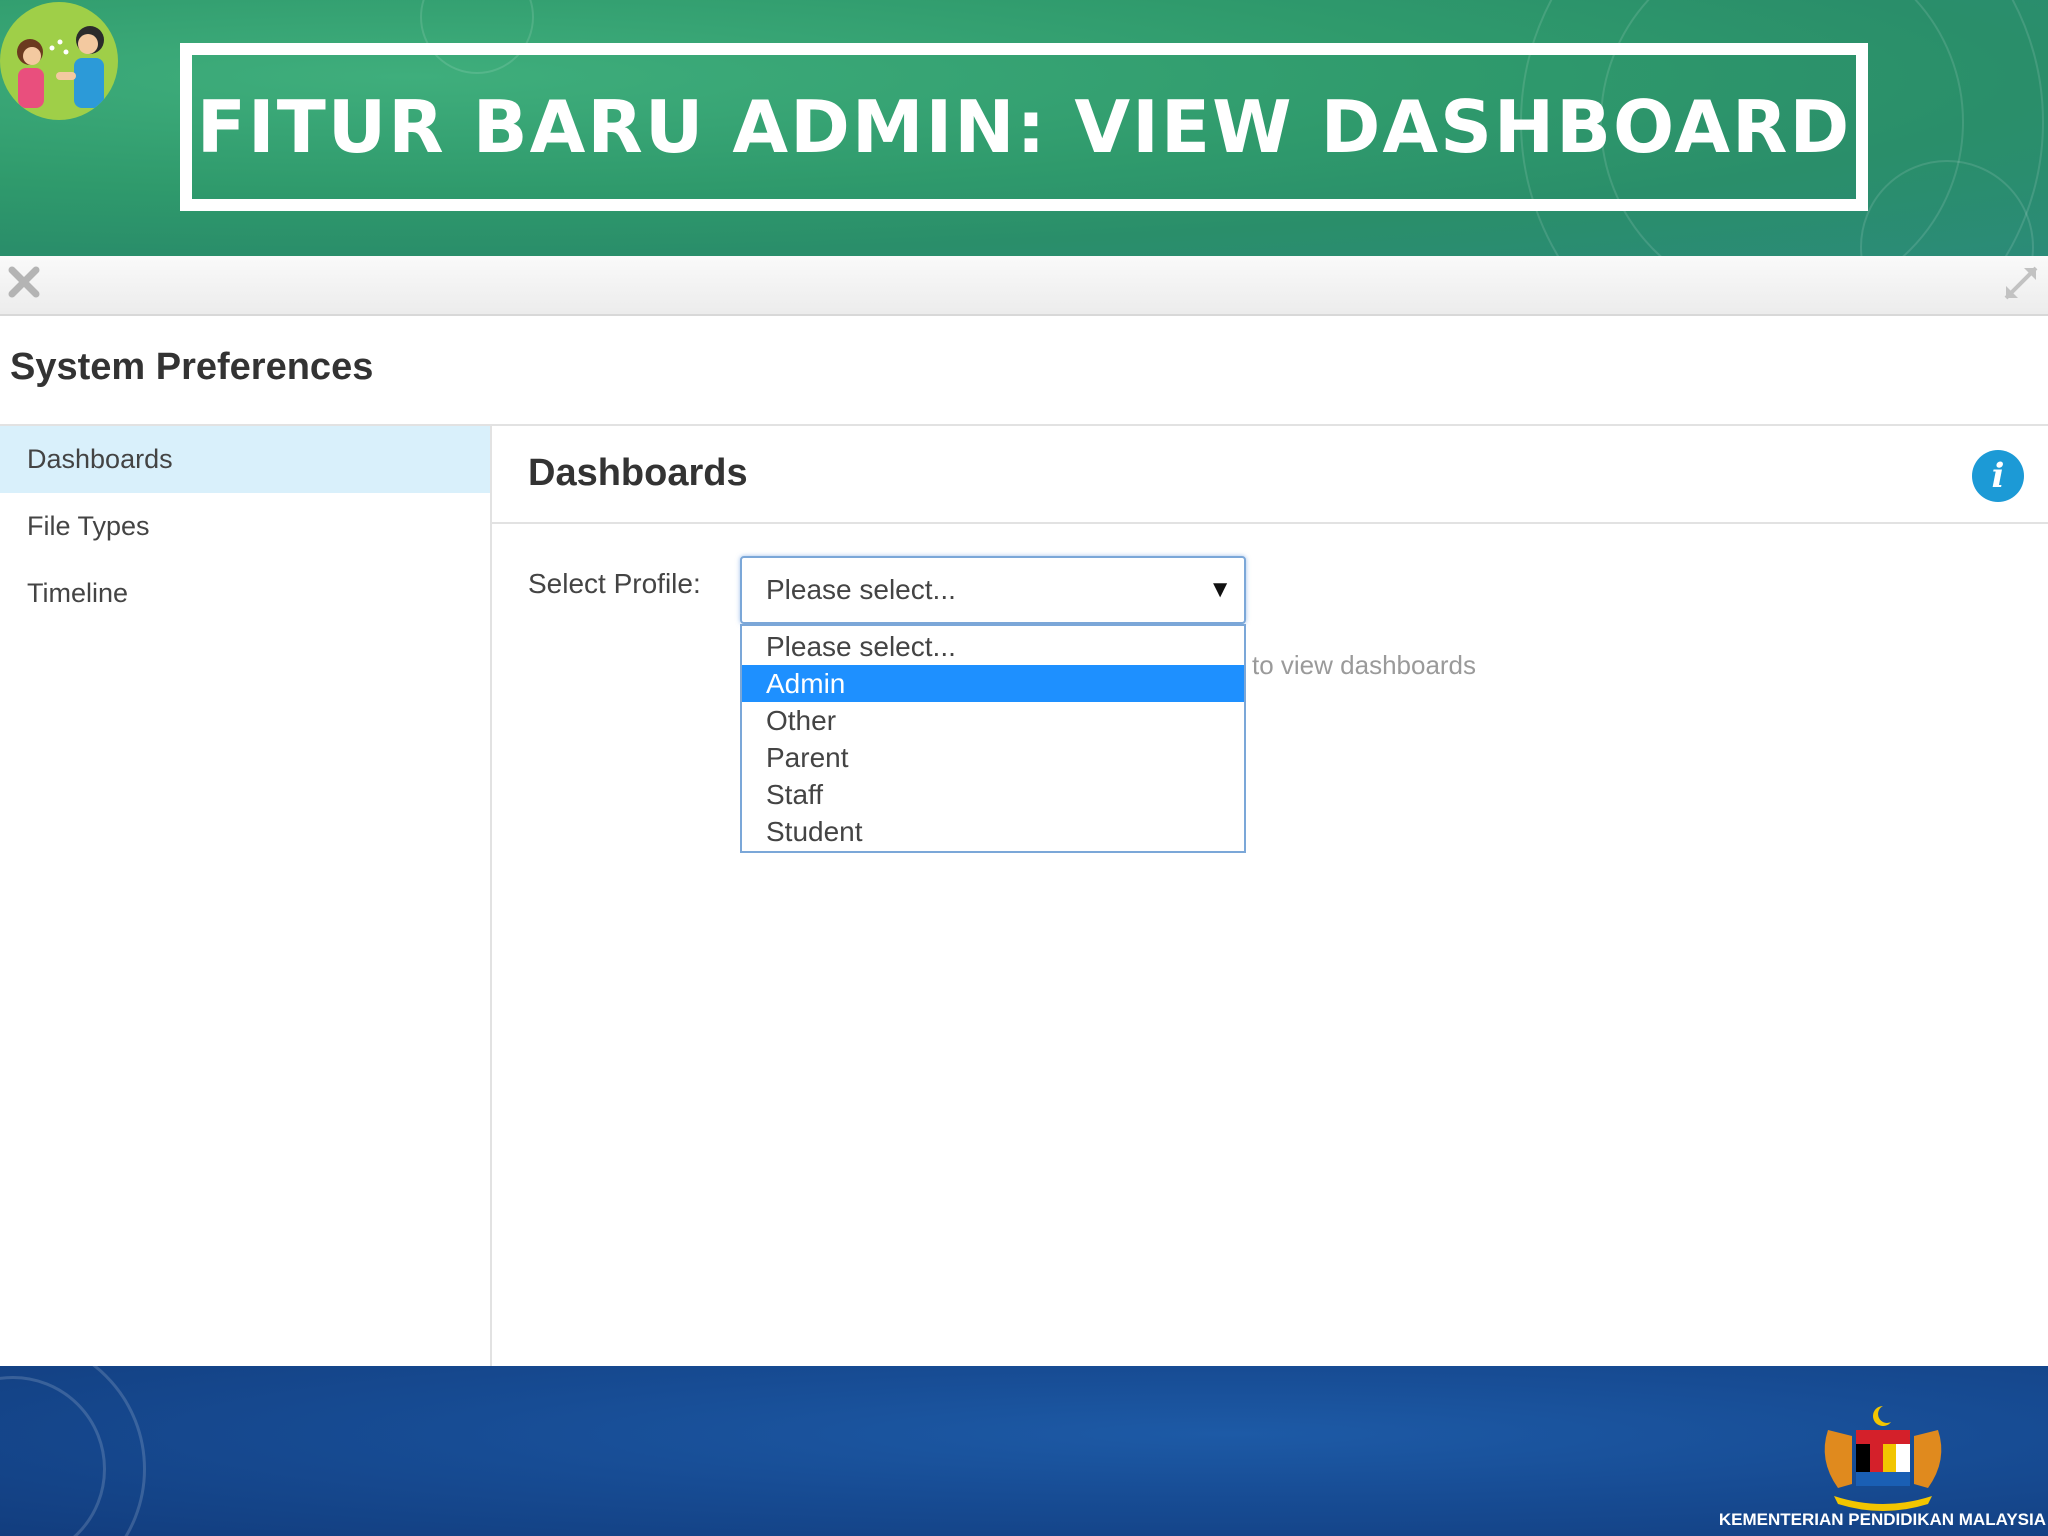 This screenshot has width=2048, height=1536. I want to click on slide-title: FITUR BARU ADMIN: VIEW DASHBOARD, so click(1024, 127).